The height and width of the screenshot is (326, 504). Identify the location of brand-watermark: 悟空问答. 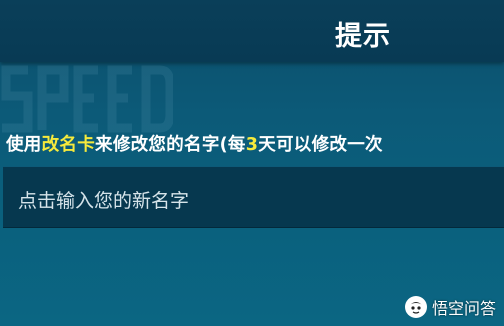
(450, 307).